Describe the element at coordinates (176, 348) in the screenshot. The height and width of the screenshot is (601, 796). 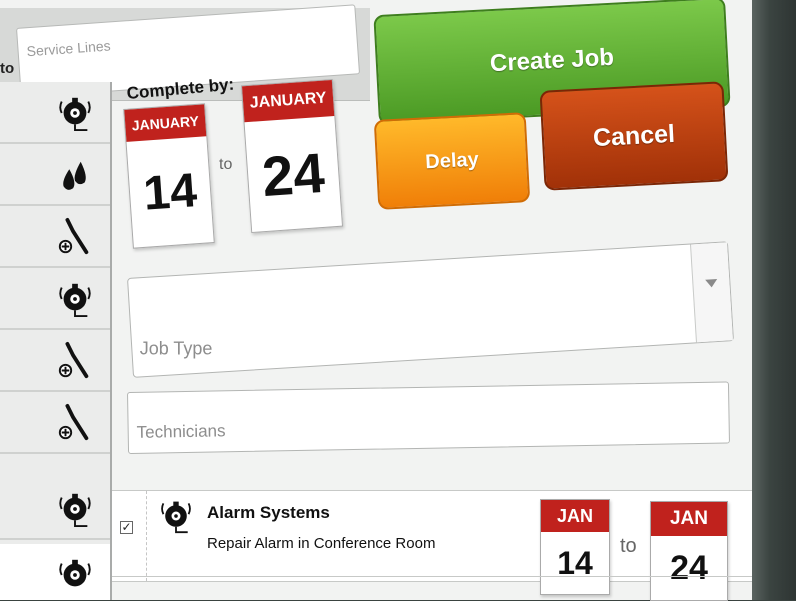
I see `job-type-placeholder: Job Type` at that location.